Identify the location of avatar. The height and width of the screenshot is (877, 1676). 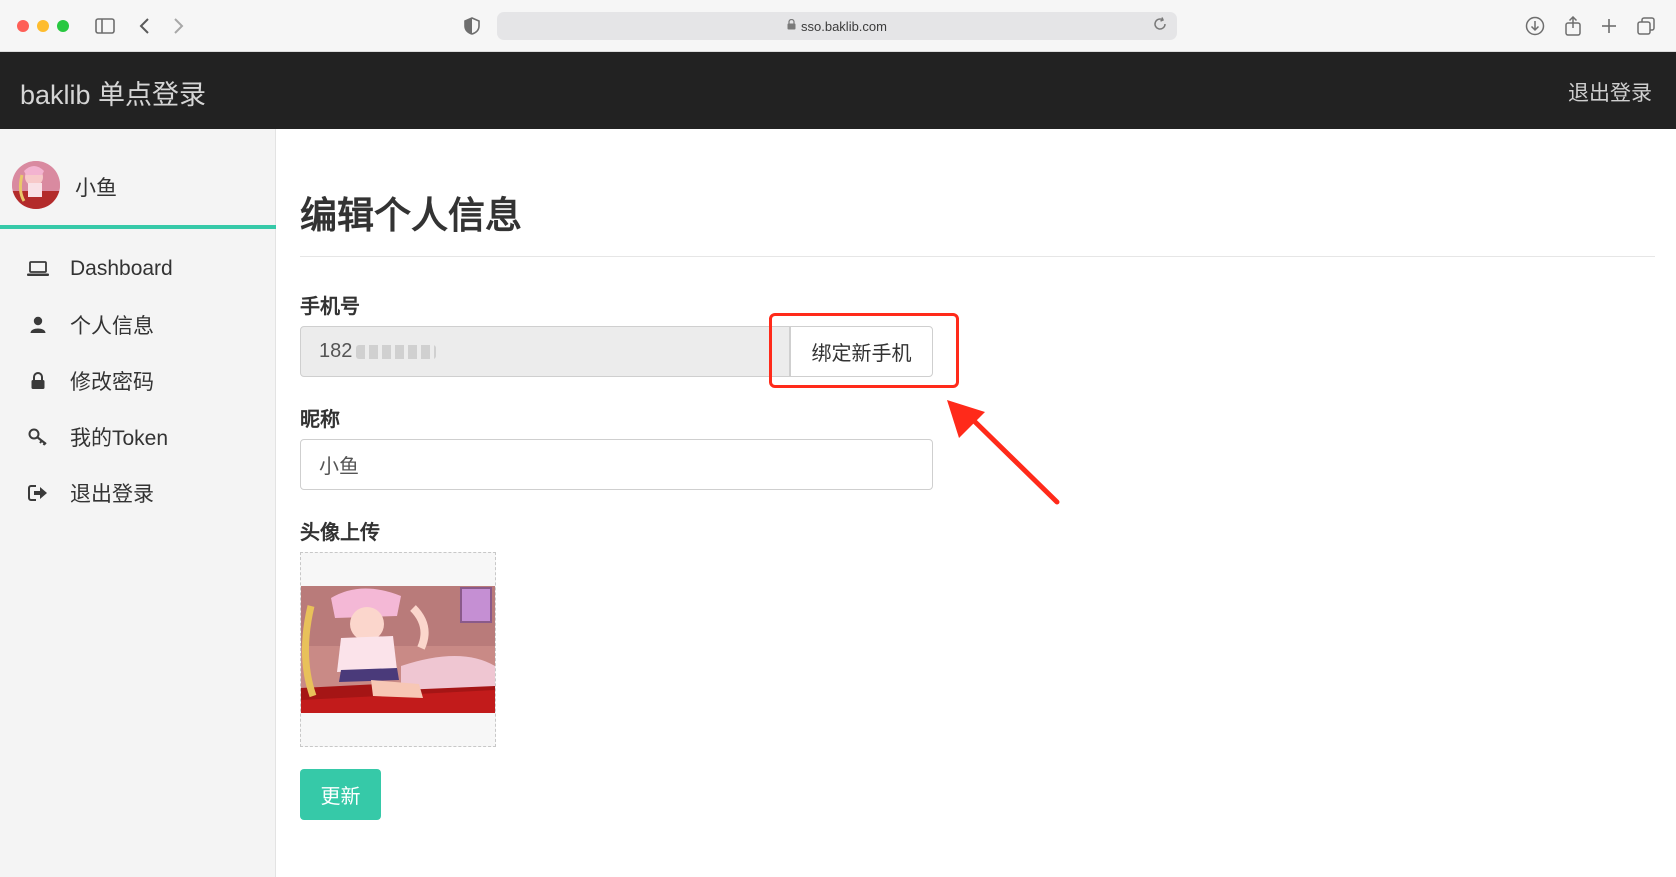
(36, 185).